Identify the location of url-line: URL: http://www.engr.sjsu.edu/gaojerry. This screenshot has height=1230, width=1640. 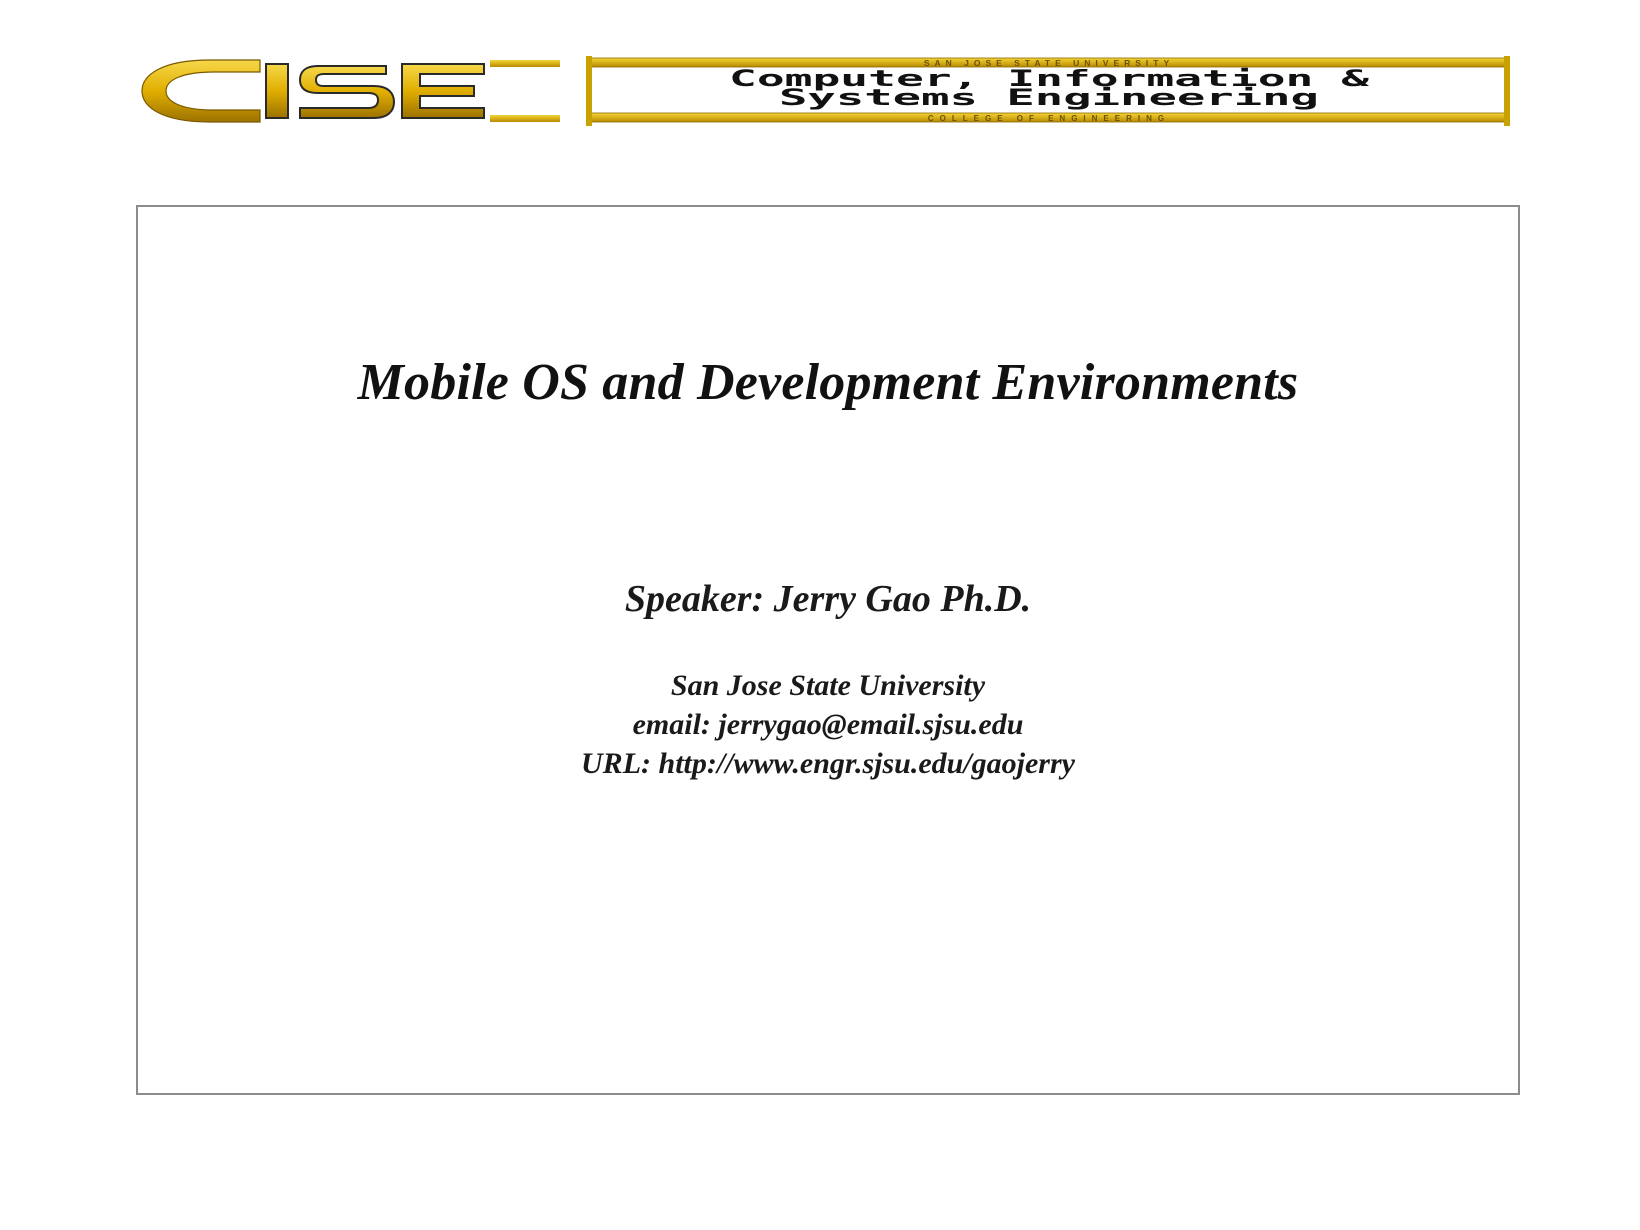
(828, 763).